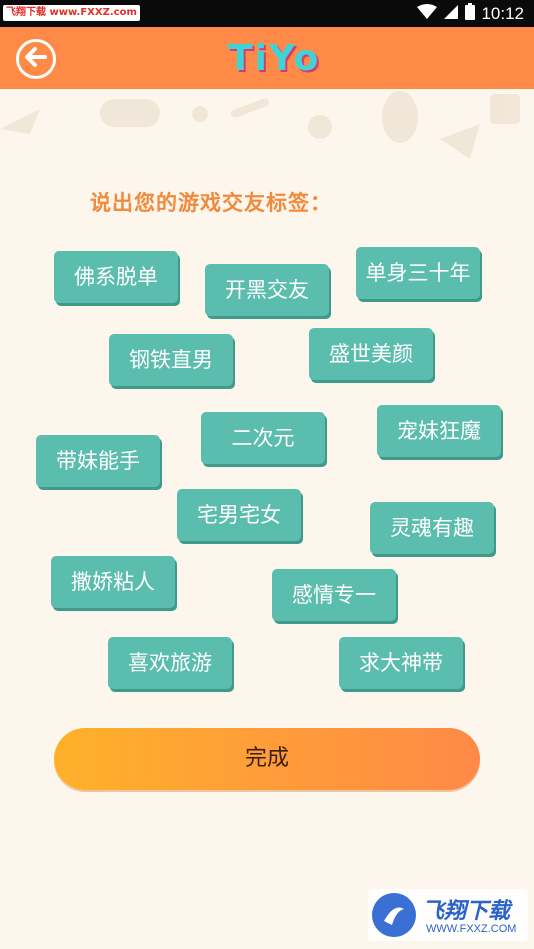 This screenshot has width=534, height=949. Describe the element at coordinates (71, 13) in the screenshot. I see `watermark-label: 飞翔下载 www.FXXZ.com` at that location.